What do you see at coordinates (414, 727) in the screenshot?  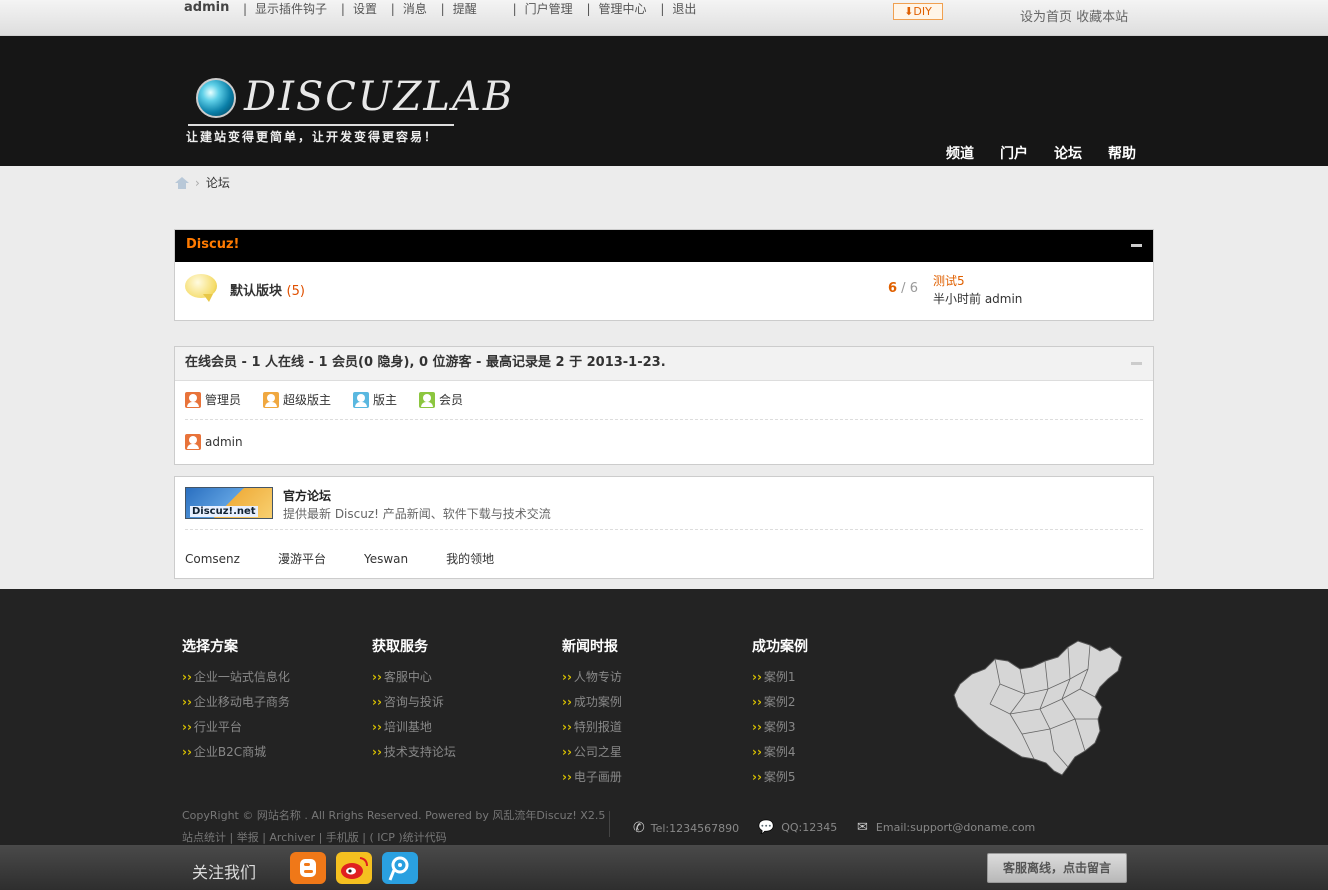 I see `footer-link: ›› 培训基地` at bounding box center [414, 727].